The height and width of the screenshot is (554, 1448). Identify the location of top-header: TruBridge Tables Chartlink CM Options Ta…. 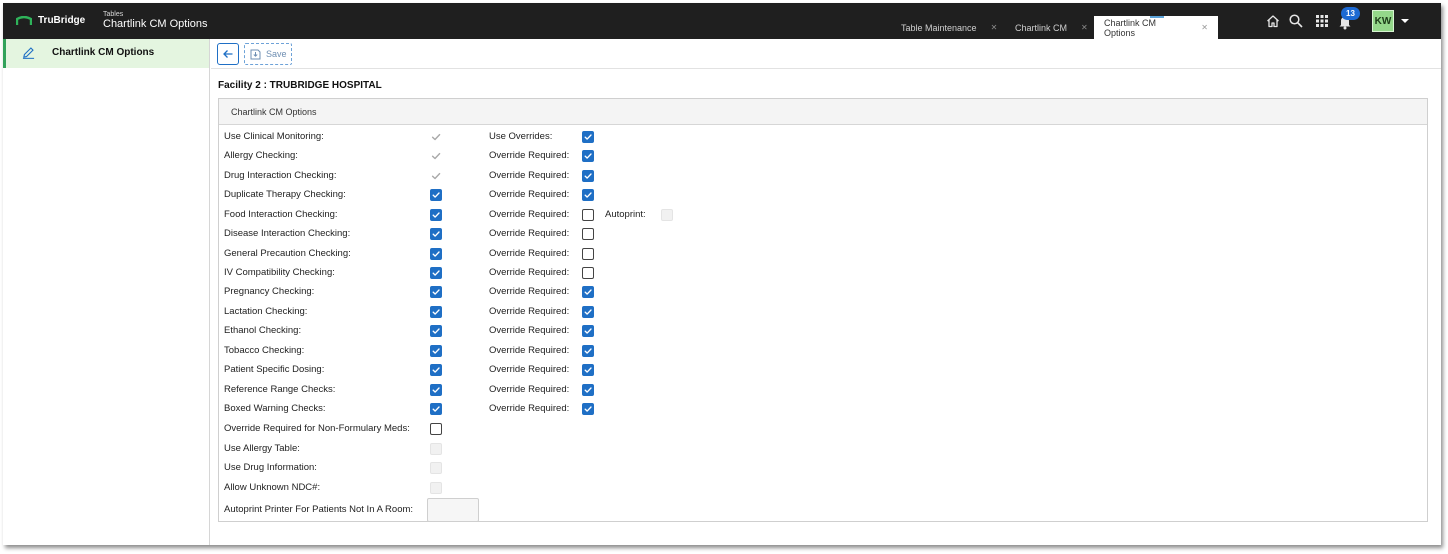
(722, 21).